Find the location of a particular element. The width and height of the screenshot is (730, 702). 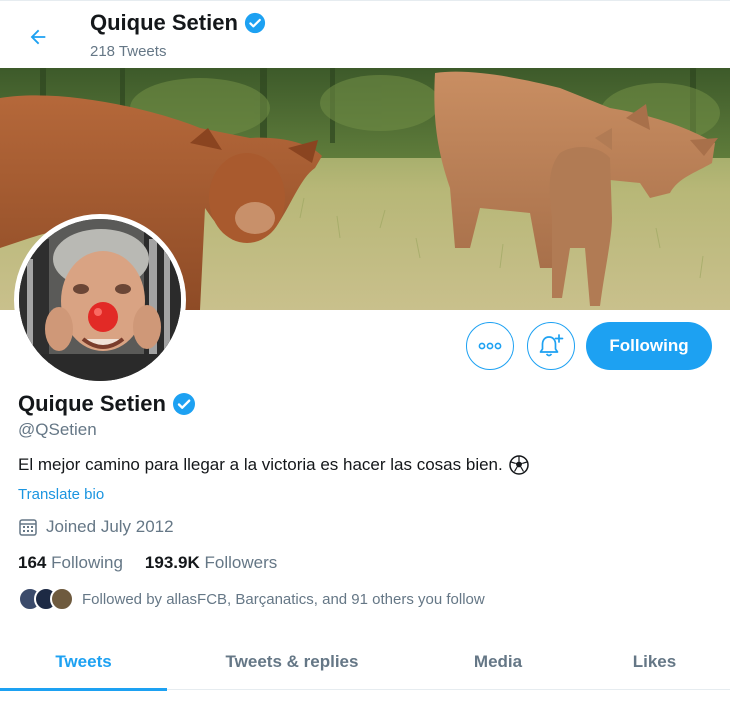

profile-name: Quique Setien is located at coordinates (92, 403).